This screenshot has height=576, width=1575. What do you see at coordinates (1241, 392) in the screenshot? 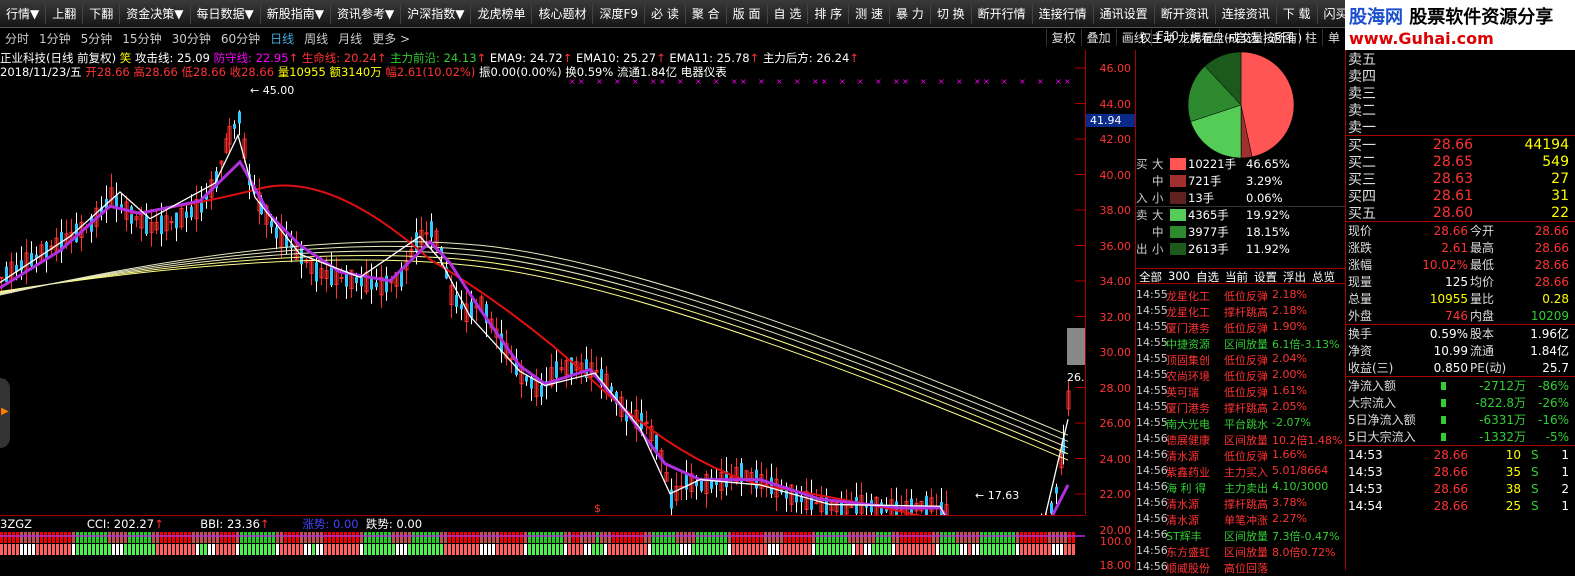
I see `alert-row: 14:55英可瑞低位反弹1.61%` at bounding box center [1241, 392].